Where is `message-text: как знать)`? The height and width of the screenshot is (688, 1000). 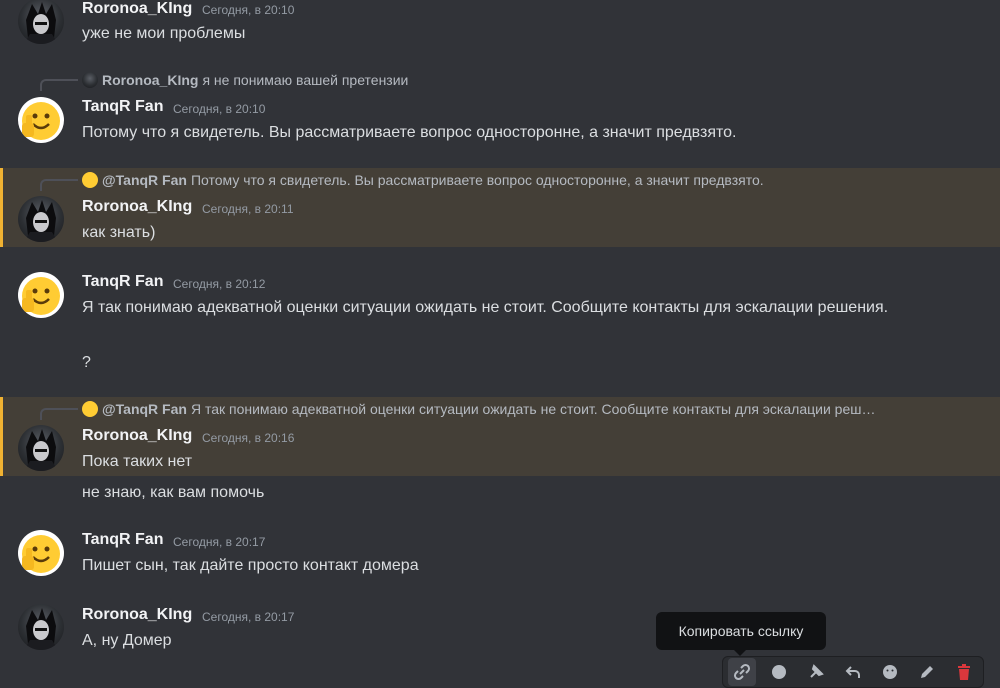 message-text: как знать) is located at coordinates (119, 232).